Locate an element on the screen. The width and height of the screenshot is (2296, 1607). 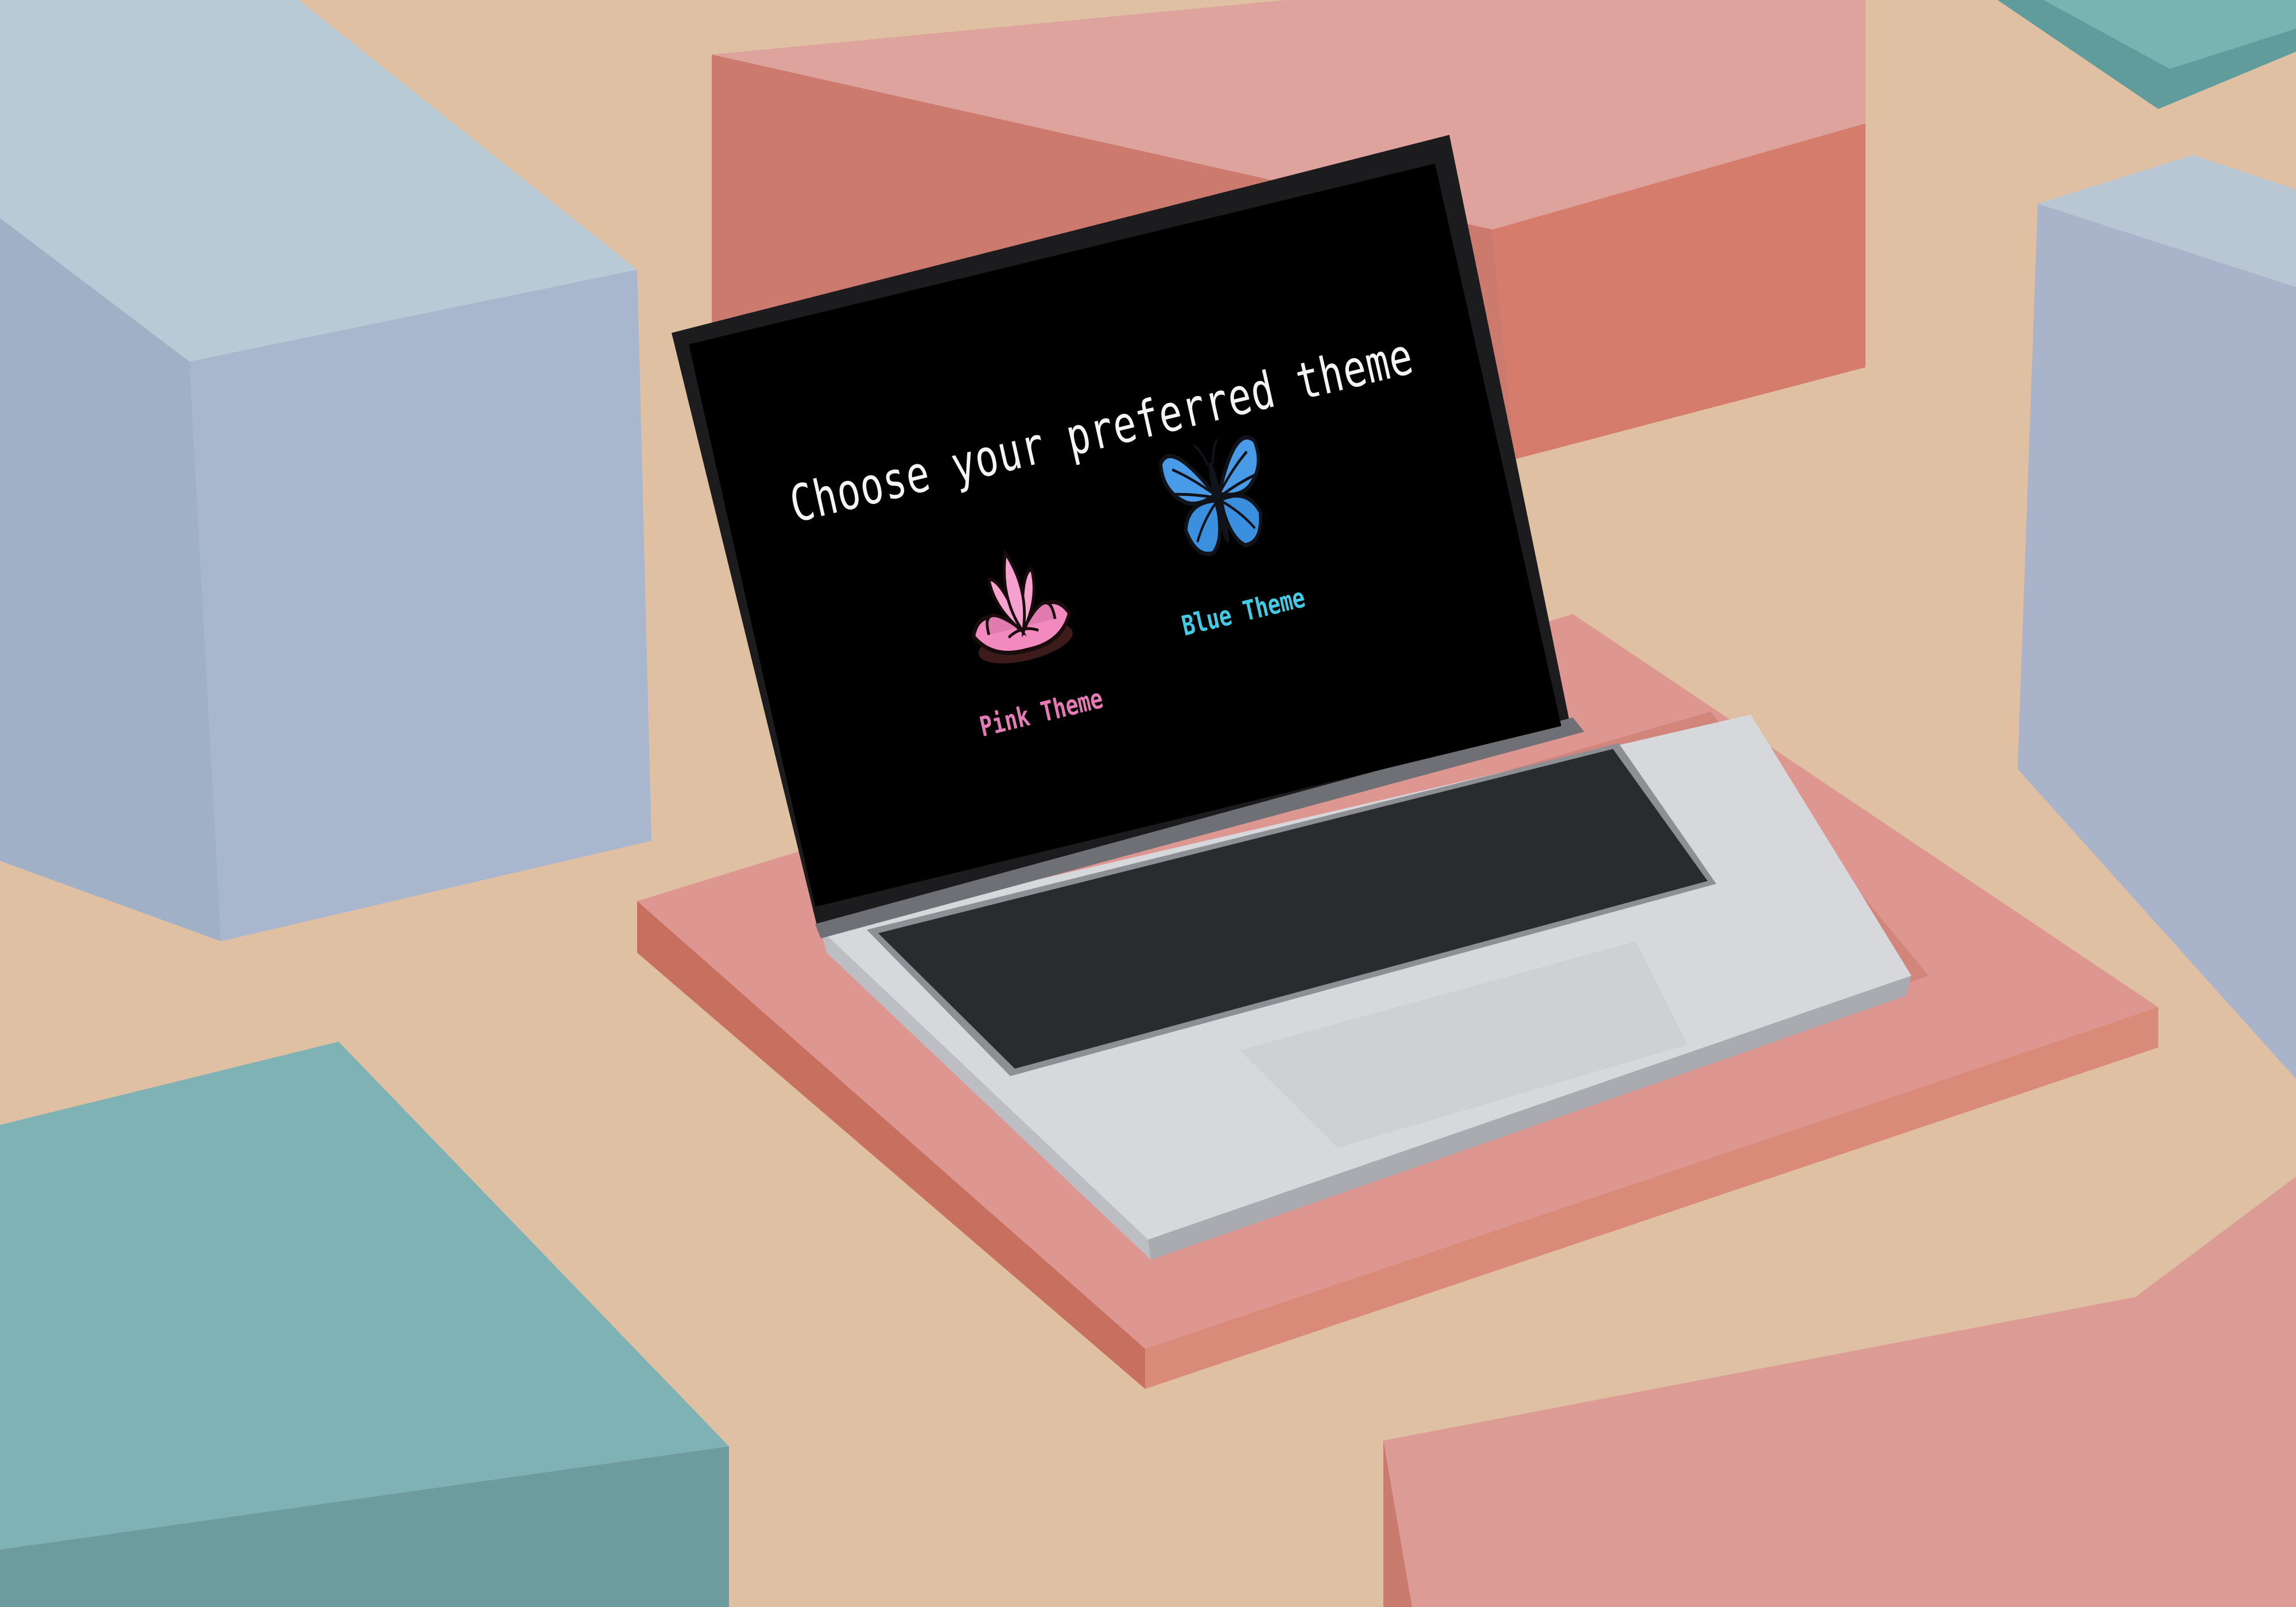
butterfly-icon is located at coordinates (1211, 495).